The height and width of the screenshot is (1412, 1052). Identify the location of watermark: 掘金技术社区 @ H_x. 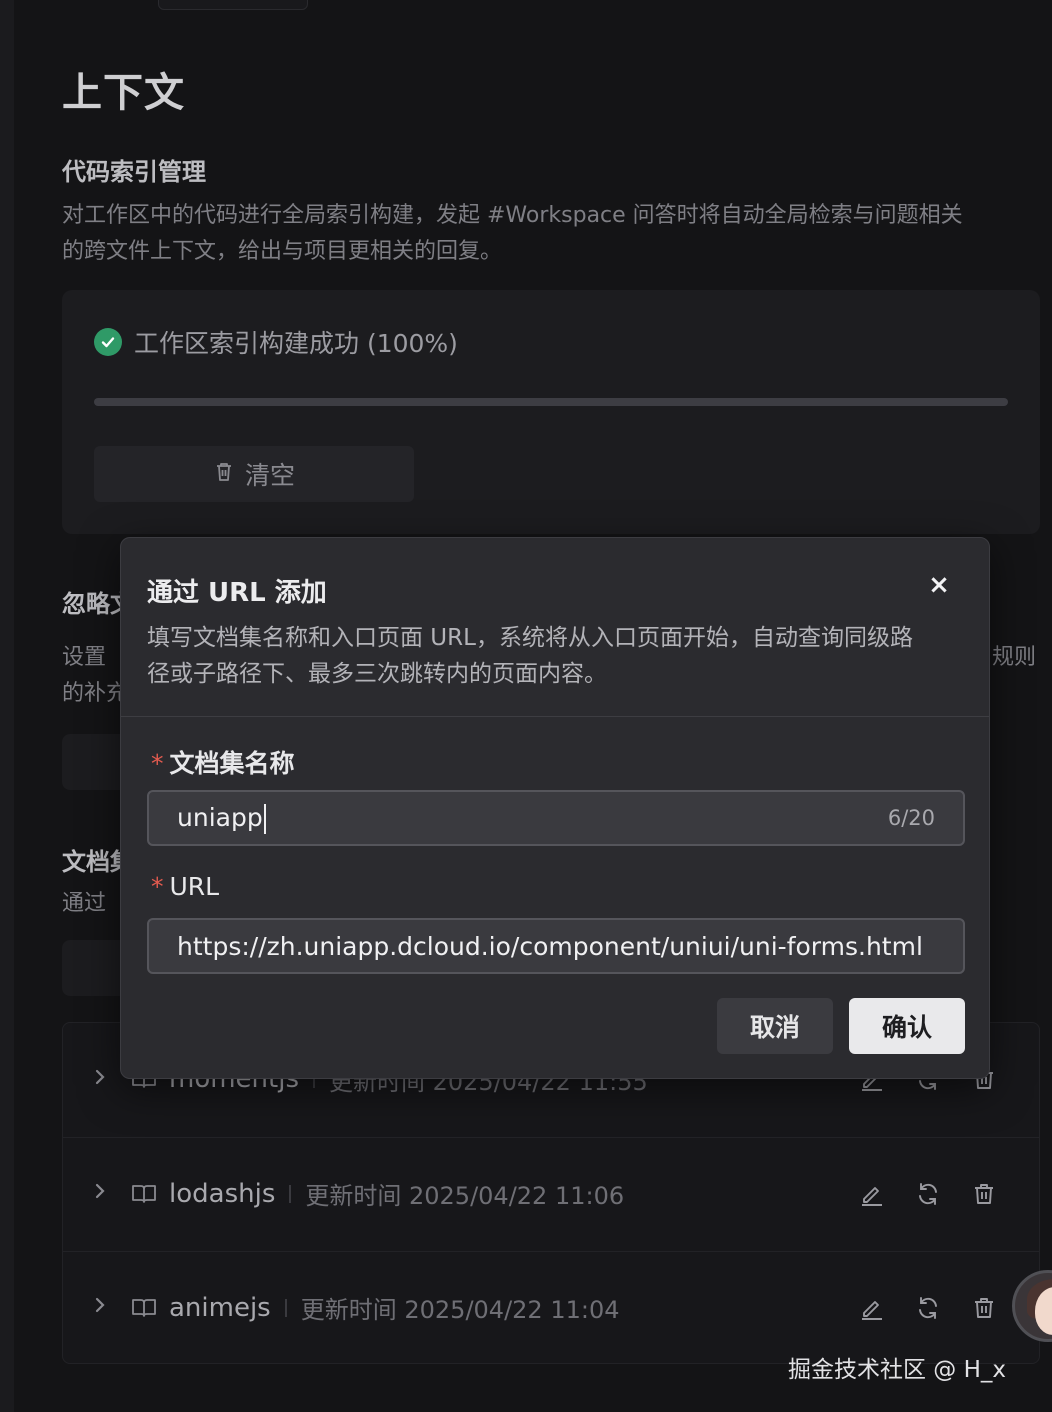
(897, 1370).